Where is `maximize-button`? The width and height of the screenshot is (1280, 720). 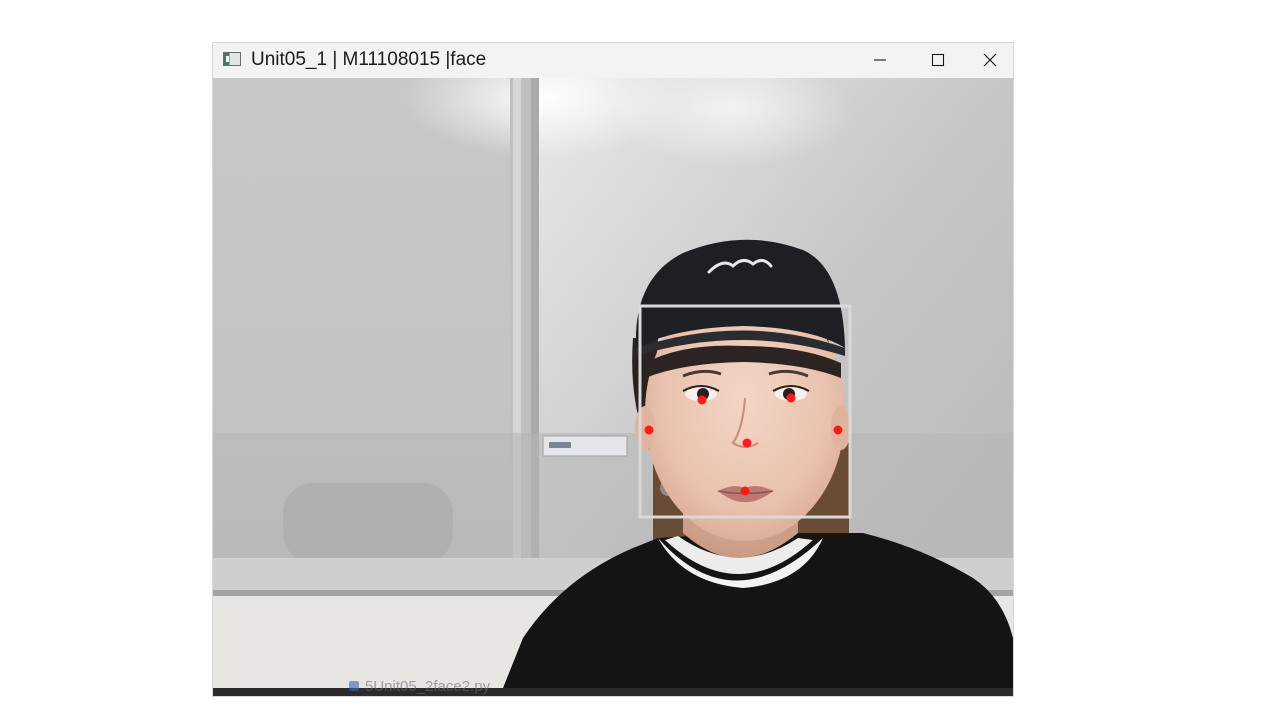 maximize-button is located at coordinates (938, 60).